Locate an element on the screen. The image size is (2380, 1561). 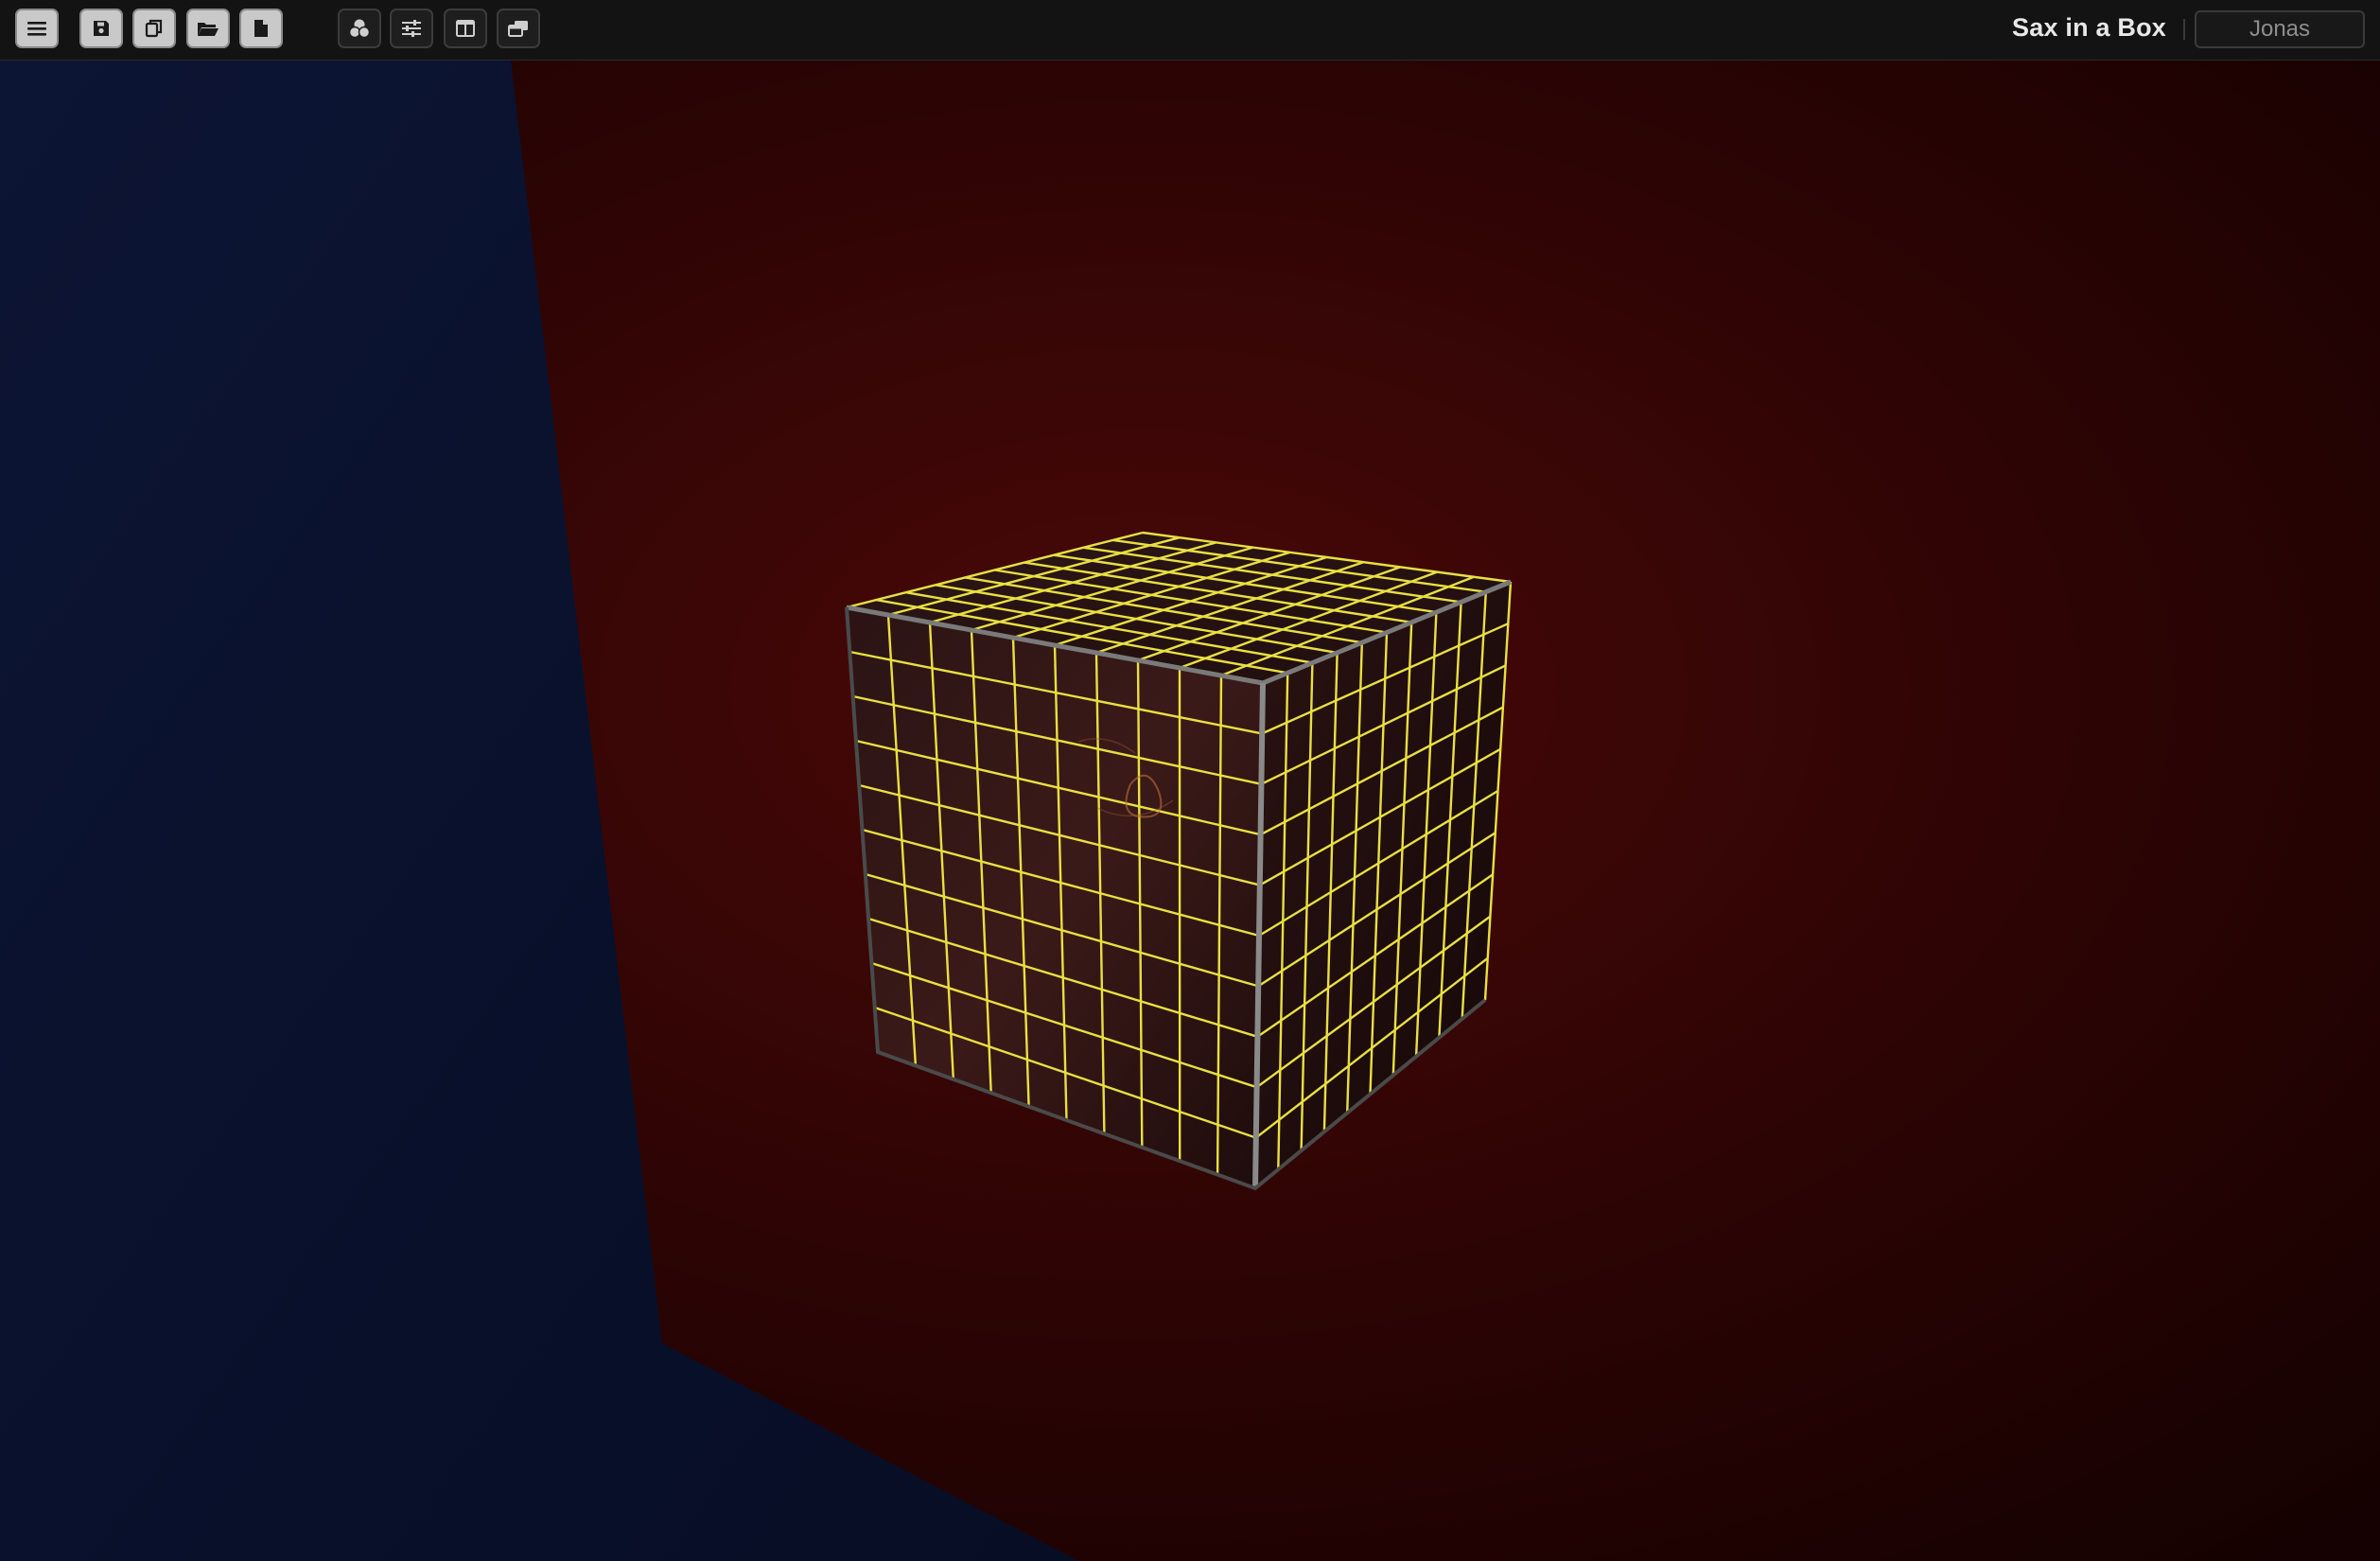
user-name-field: Jonas is located at coordinates (2280, 29).